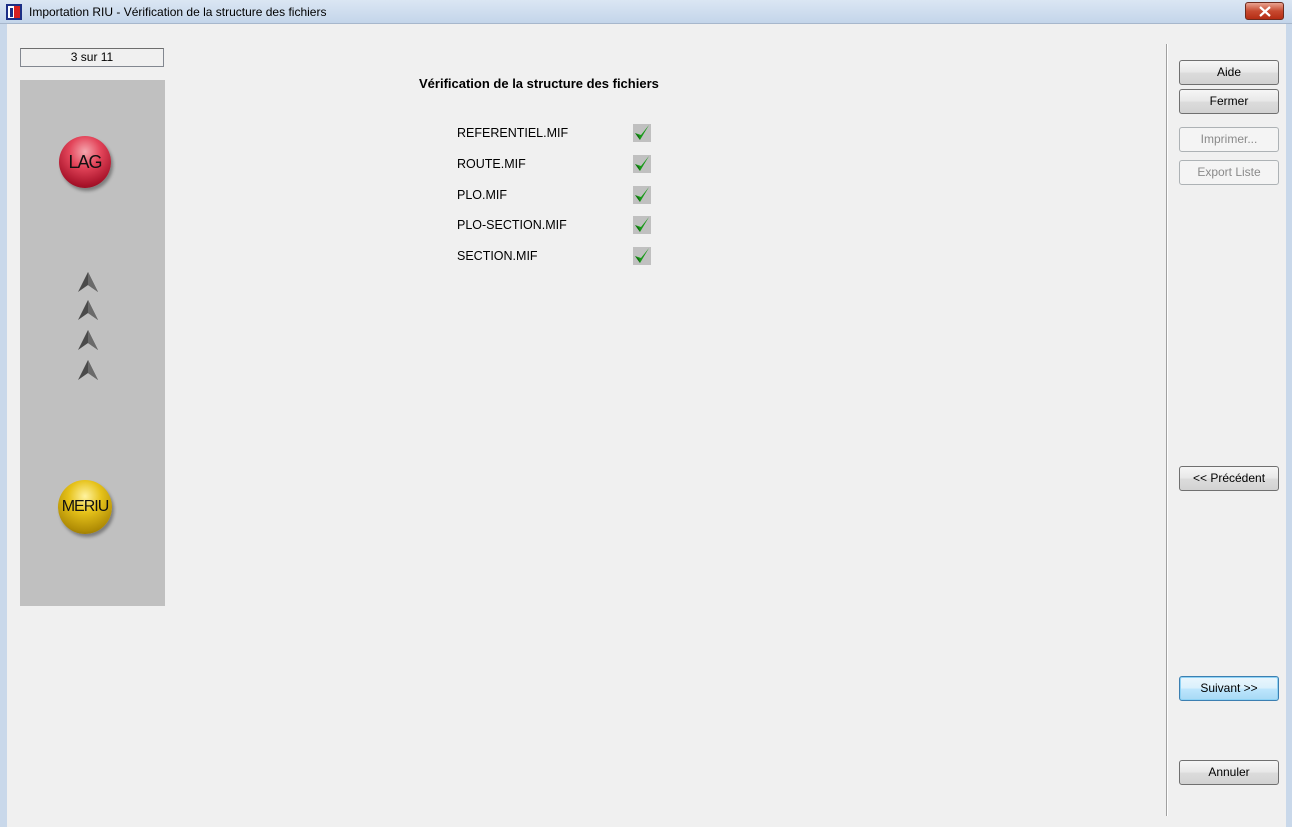  I want to click on next-button: Suivant >>, so click(1229, 688).